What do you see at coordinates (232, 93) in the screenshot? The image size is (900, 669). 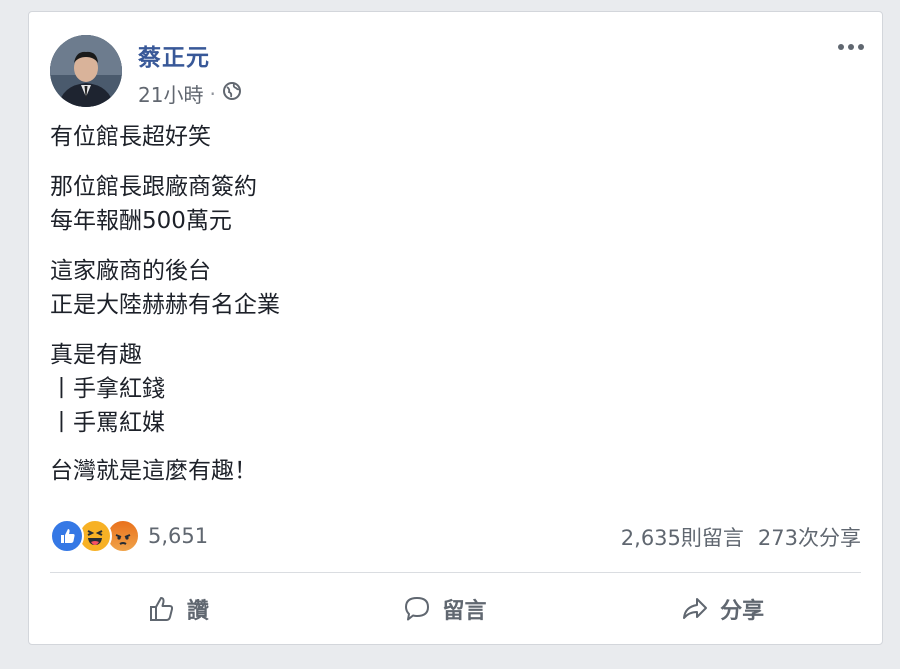 I see `globe-icon` at bounding box center [232, 93].